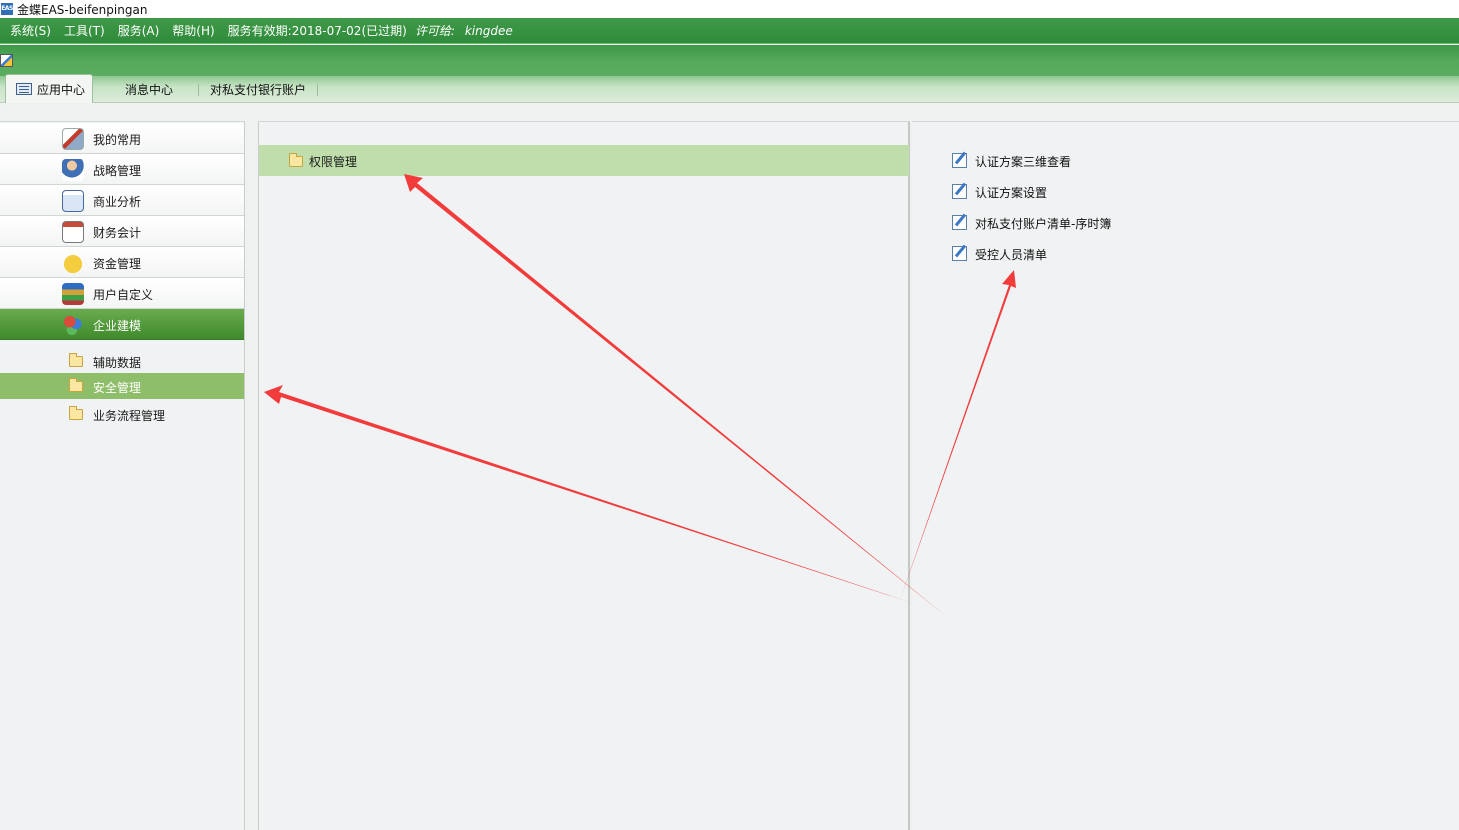 Image resolution: width=1459 pixels, height=830 pixels. What do you see at coordinates (434, 31) in the screenshot?
I see `license-label: 许可给:` at bounding box center [434, 31].